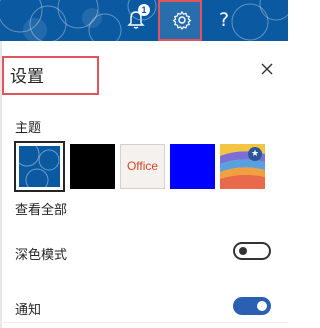 Image resolution: width=320 pixels, height=328 pixels. Describe the element at coordinates (28, 128) in the screenshot. I see `theme-section-label: 主题` at that location.